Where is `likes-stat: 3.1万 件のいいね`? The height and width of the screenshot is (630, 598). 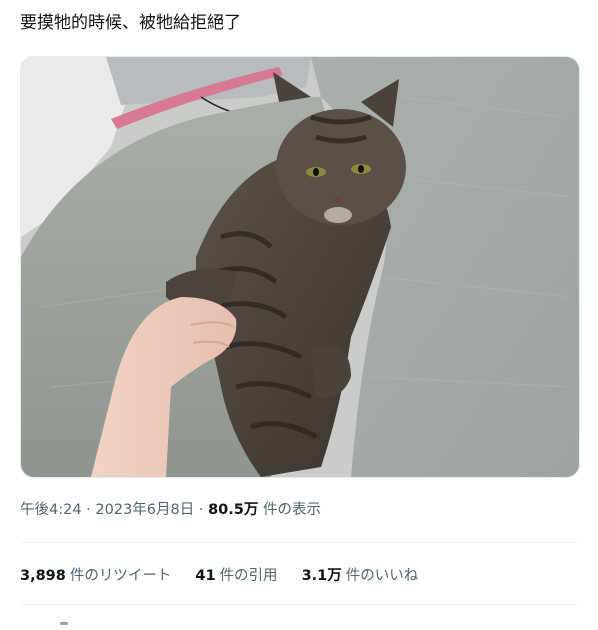 likes-stat: 3.1万 件のいいね is located at coordinates (360, 574).